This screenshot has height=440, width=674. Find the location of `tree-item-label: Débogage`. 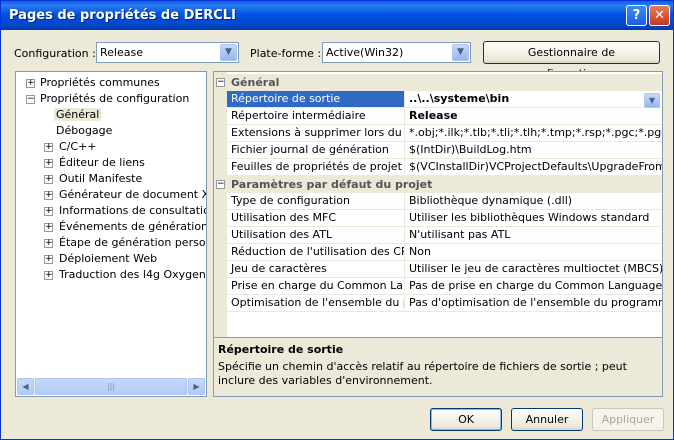

tree-item-label: Débogage is located at coordinates (84, 130).